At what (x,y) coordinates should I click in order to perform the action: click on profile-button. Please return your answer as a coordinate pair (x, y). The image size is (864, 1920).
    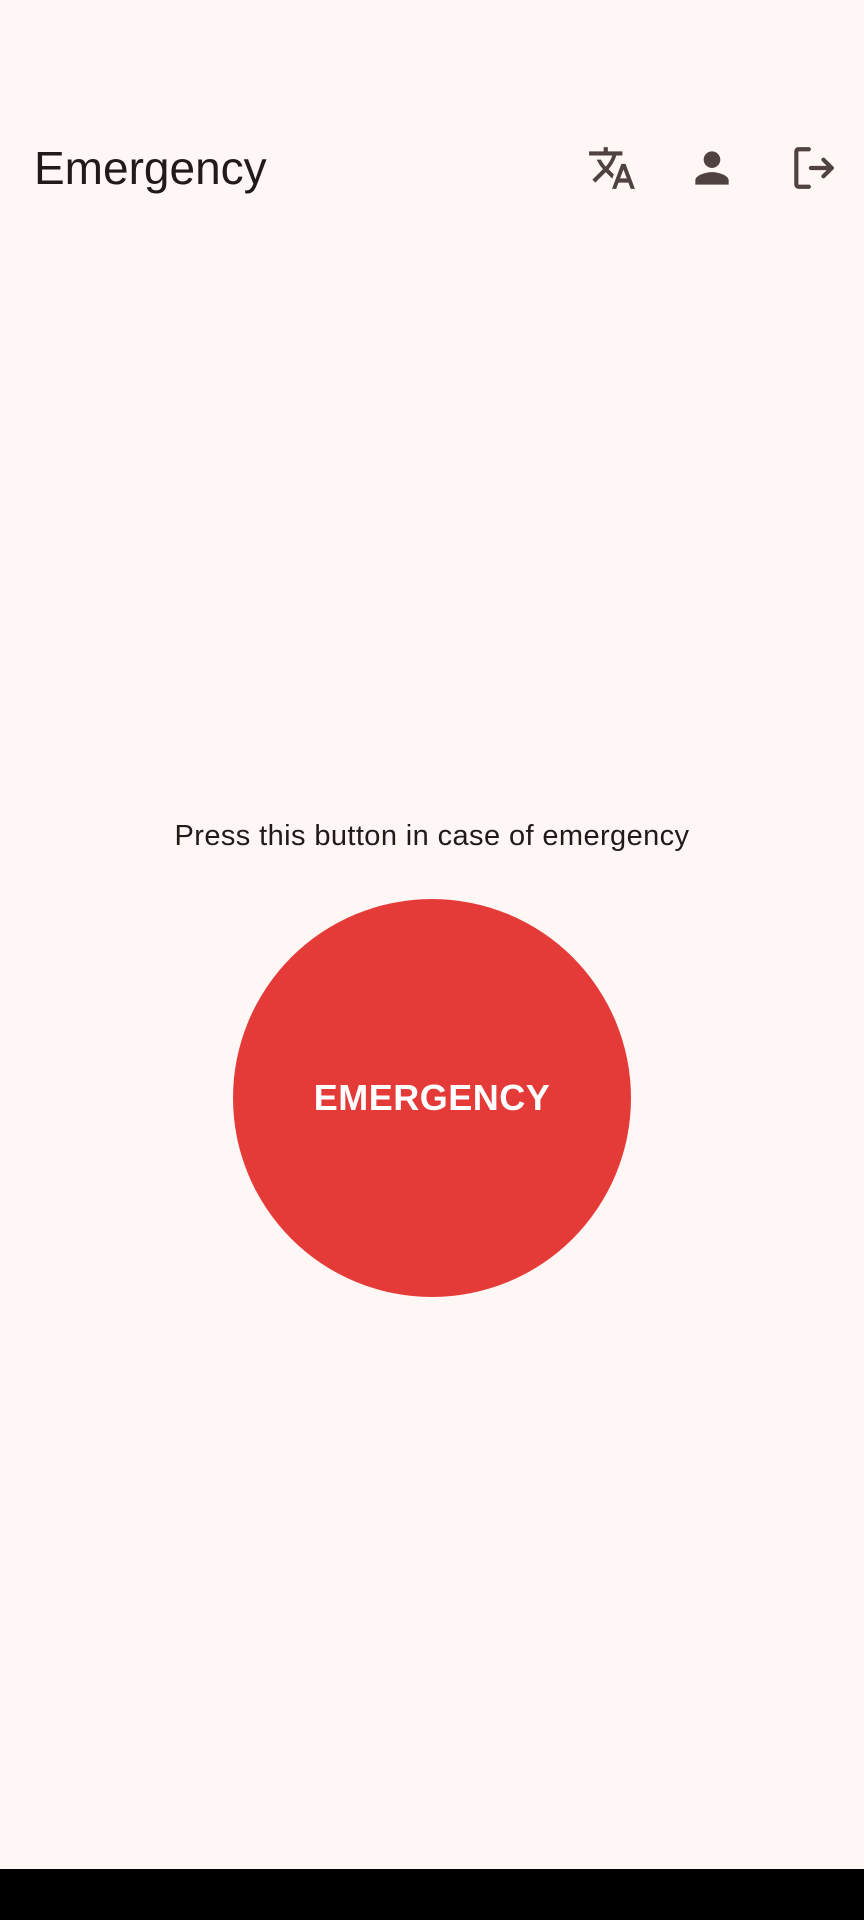
    Looking at the image, I should click on (712, 168).